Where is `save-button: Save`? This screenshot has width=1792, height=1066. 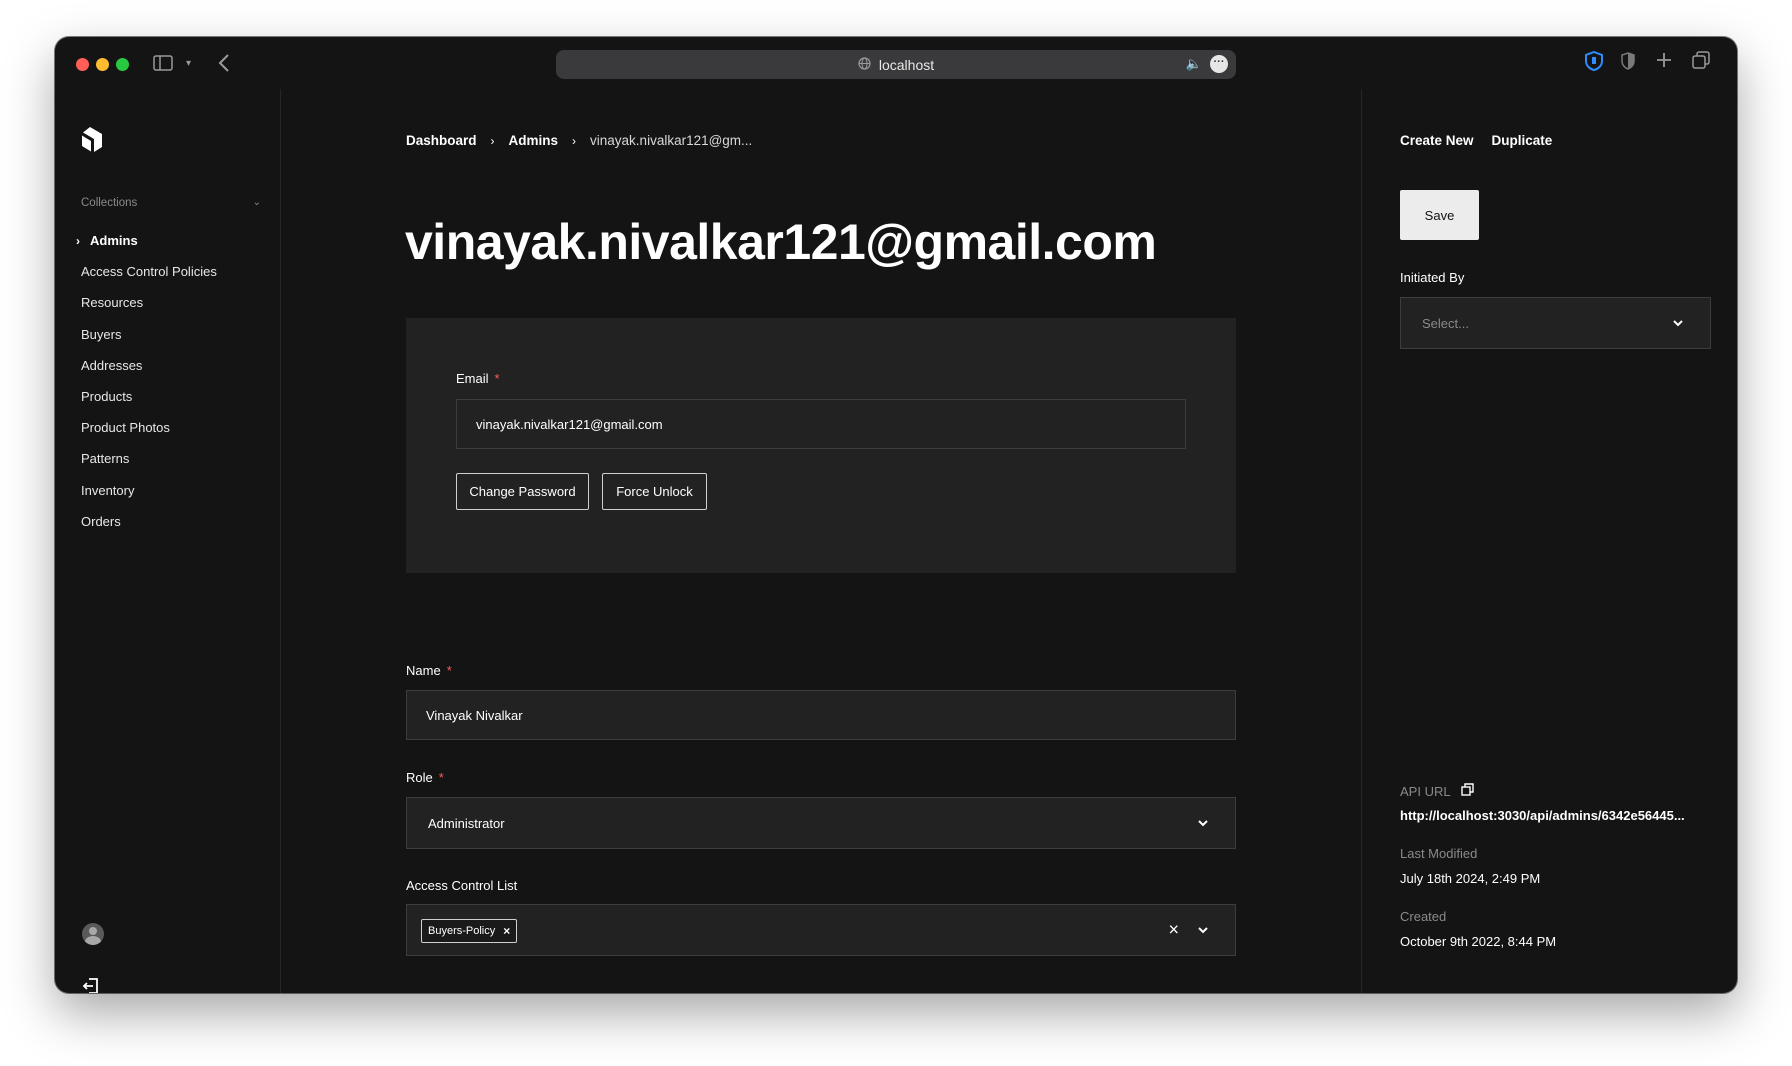
save-button: Save is located at coordinates (1439, 215).